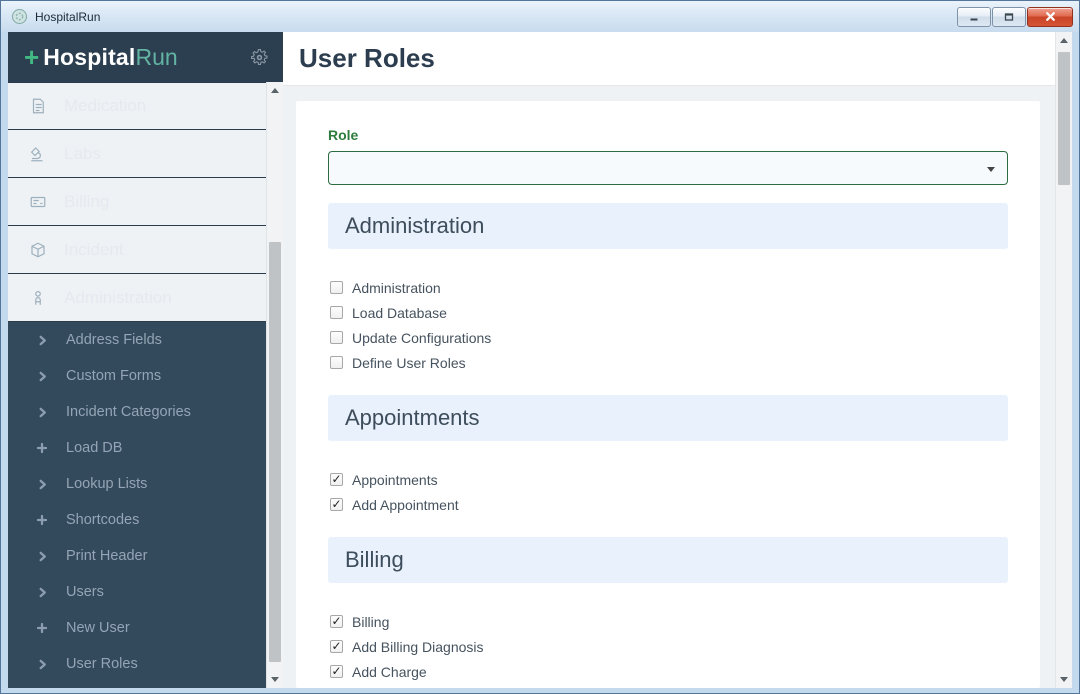 Image resolution: width=1080 pixels, height=694 pixels. Describe the element at coordinates (94, 448) in the screenshot. I see `sidebar-item-label: Load DB` at that location.